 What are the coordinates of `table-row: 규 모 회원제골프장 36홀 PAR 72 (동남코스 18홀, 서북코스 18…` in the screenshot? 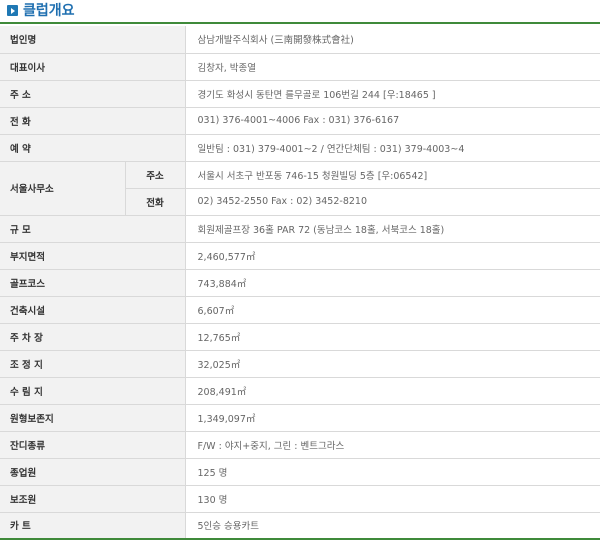 It's located at (300, 229).